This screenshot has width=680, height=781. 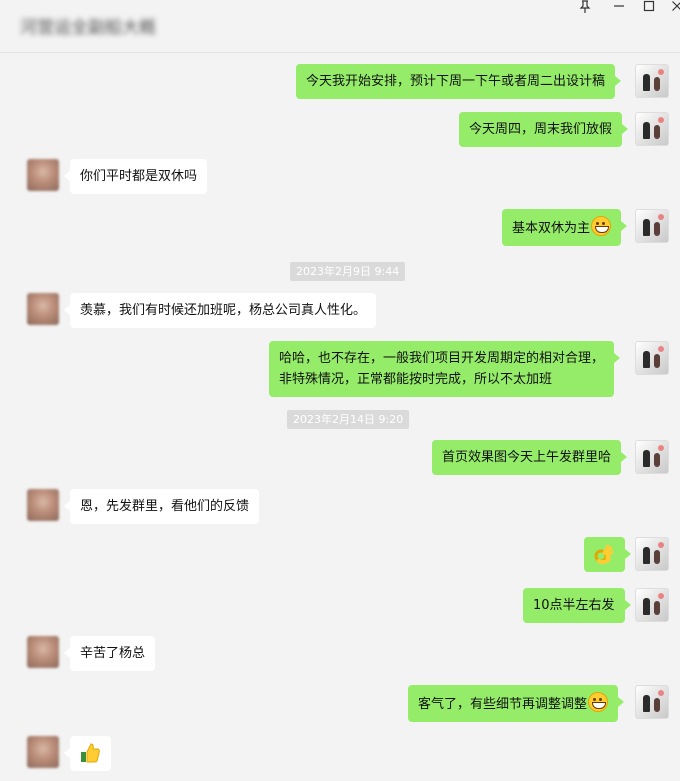 What do you see at coordinates (165, 506) in the screenshot?
I see `message-text: 恩，先发群里，看他们的反馈` at bounding box center [165, 506].